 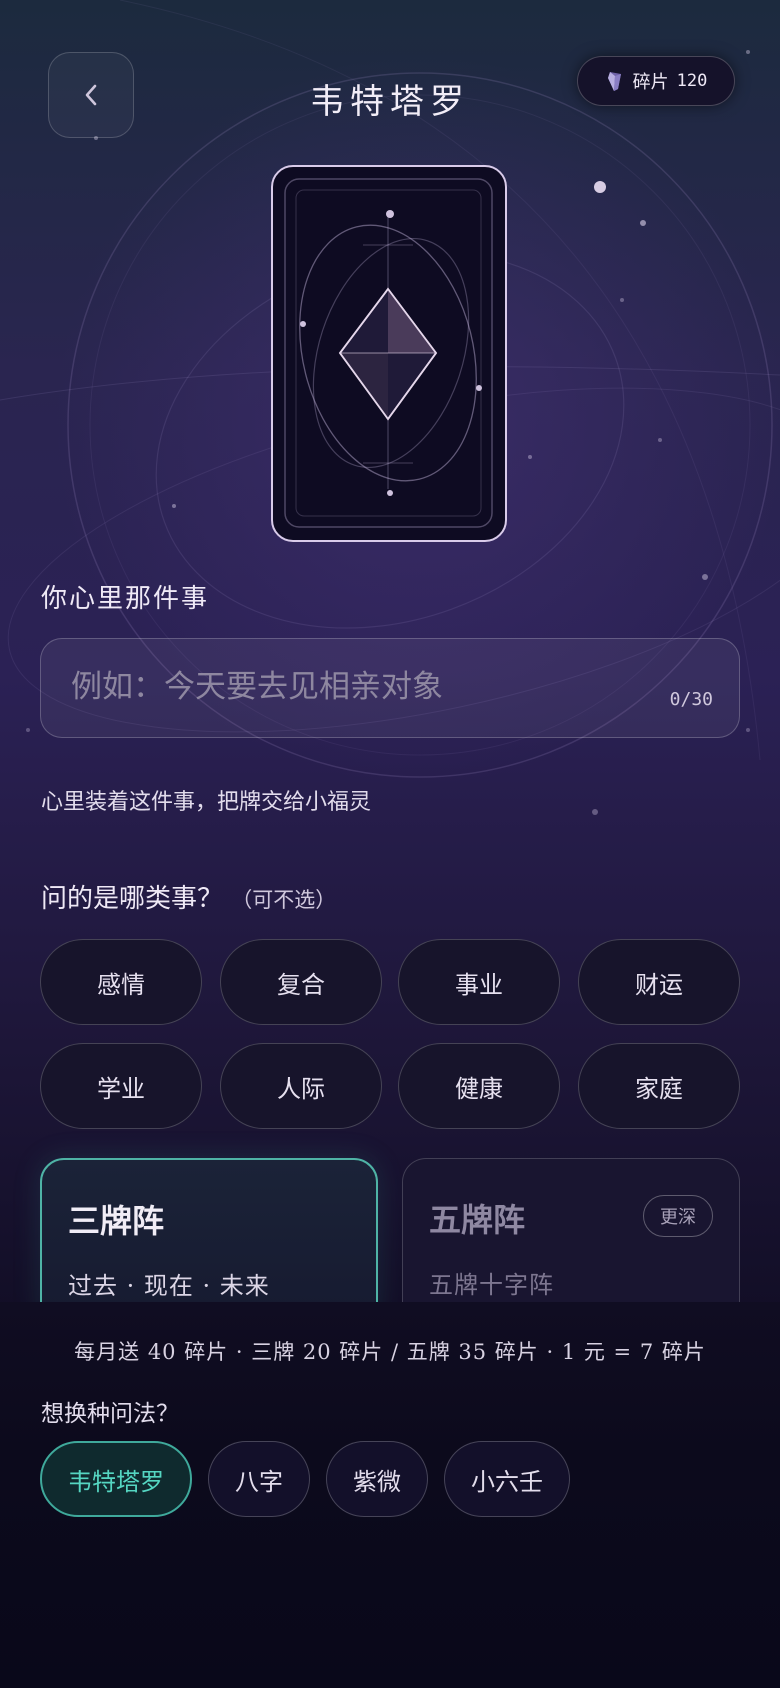 What do you see at coordinates (301, 1086) in the screenshot?
I see `category-chip: 人际` at bounding box center [301, 1086].